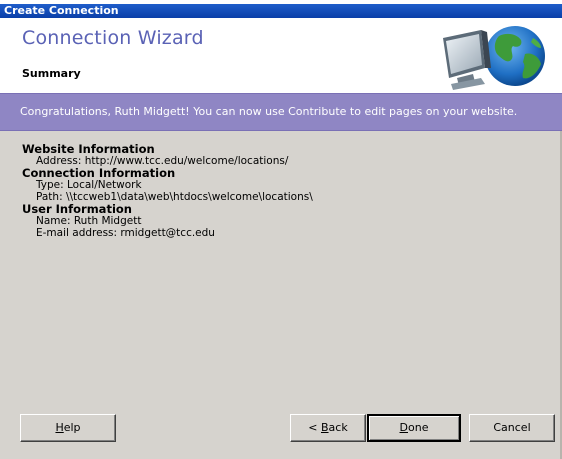  Describe the element at coordinates (113, 38) in the screenshot. I see `wizard-title: Connection Wizard` at that location.